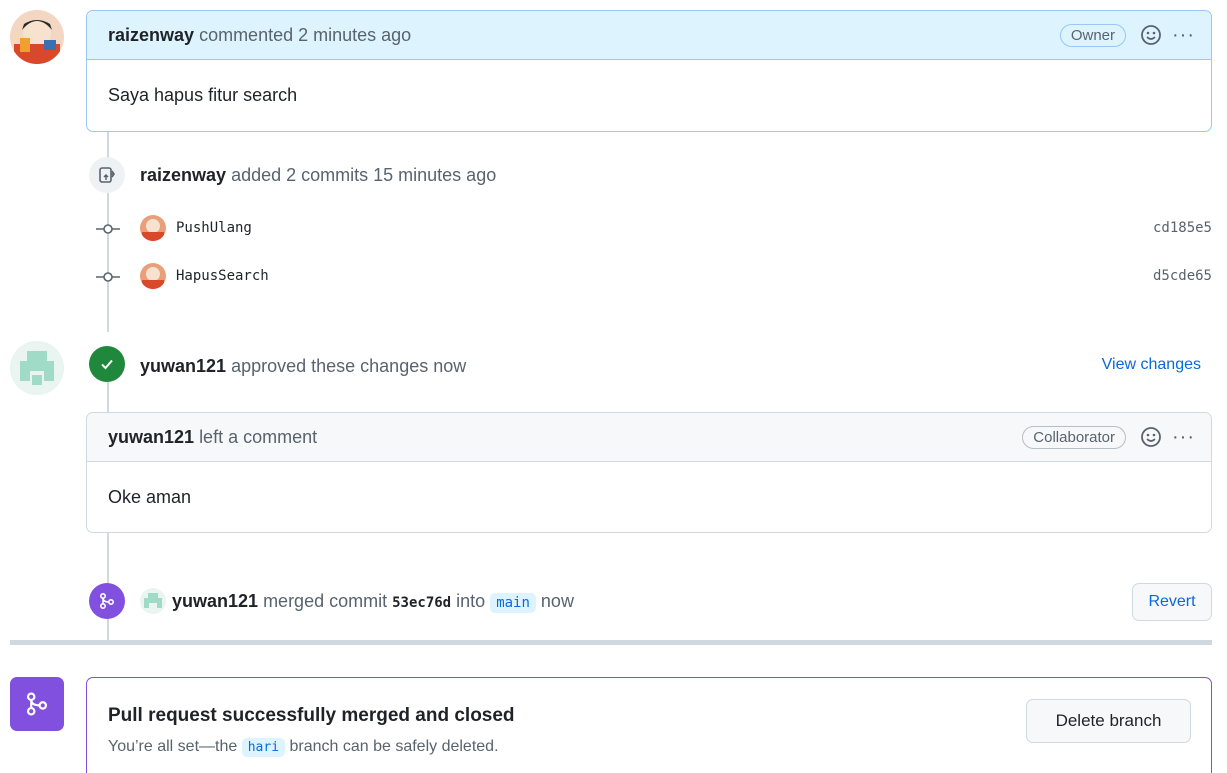 The width and height of the screenshot is (1227, 773). What do you see at coordinates (214, 228) in the screenshot?
I see `commit-message: PushUlang` at bounding box center [214, 228].